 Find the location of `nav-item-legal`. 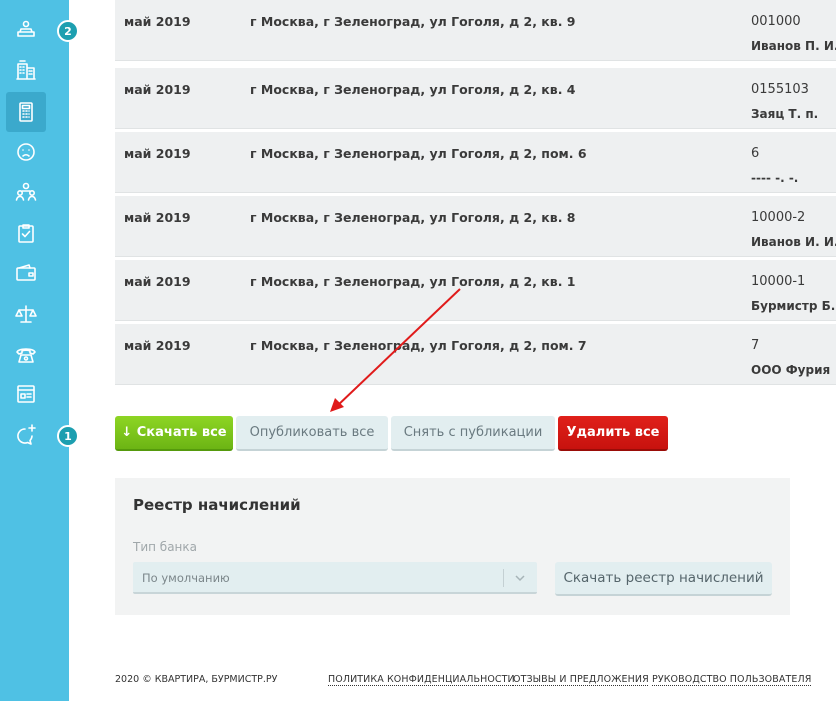

nav-item-legal is located at coordinates (26, 314).